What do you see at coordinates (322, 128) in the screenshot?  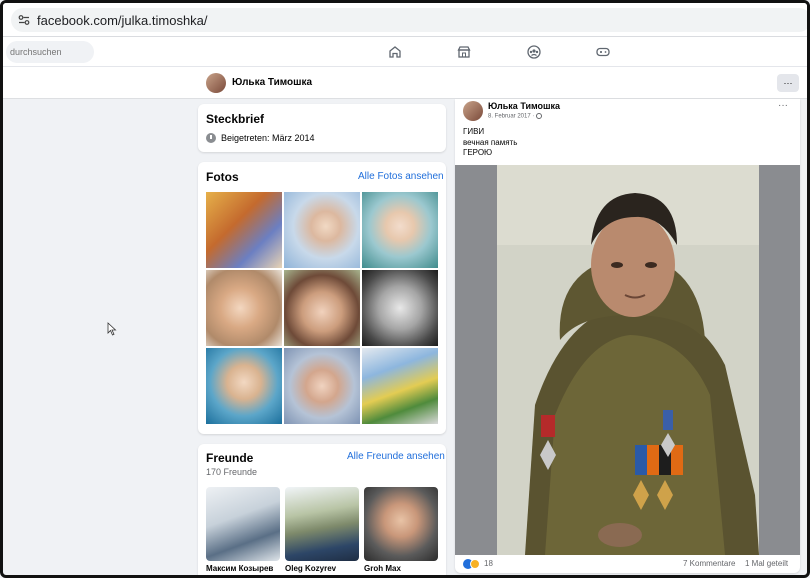 I see `intro-card: Steckbrief Beigetreten: März 2014` at bounding box center [322, 128].